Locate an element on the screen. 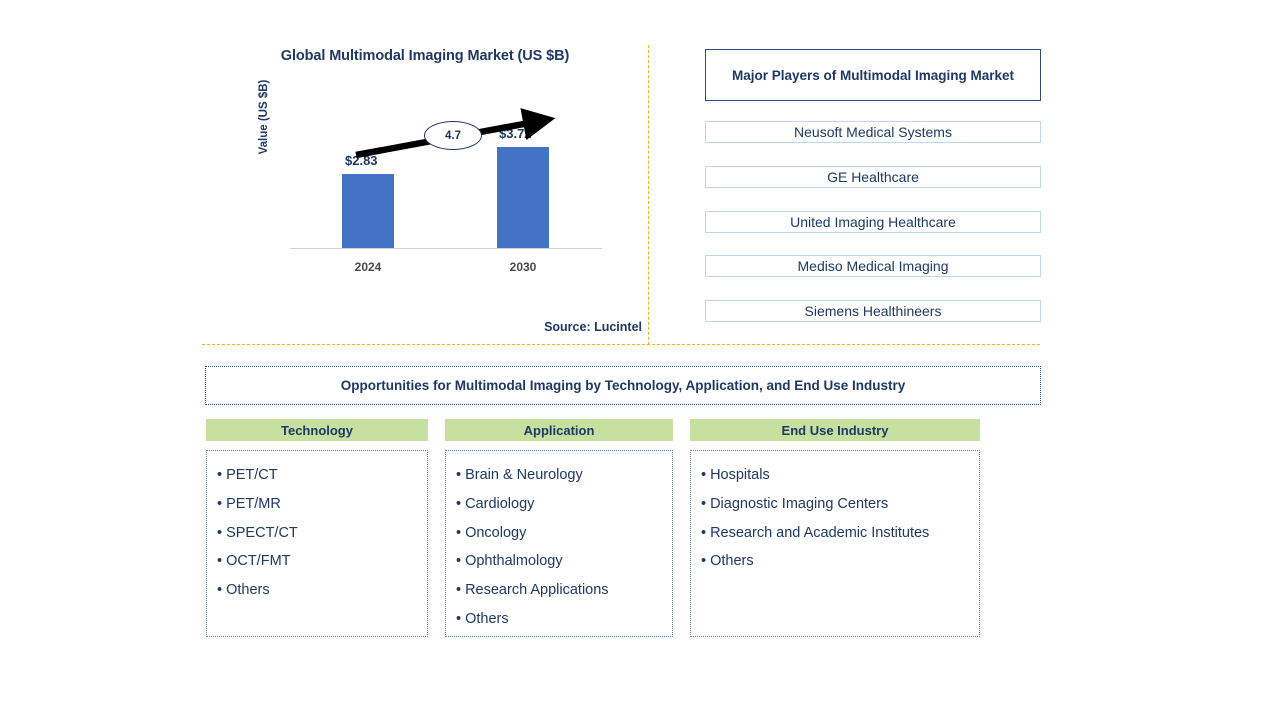 This screenshot has width=1280, height=720. list-item-label: PET/CT is located at coordinates (252, 475).